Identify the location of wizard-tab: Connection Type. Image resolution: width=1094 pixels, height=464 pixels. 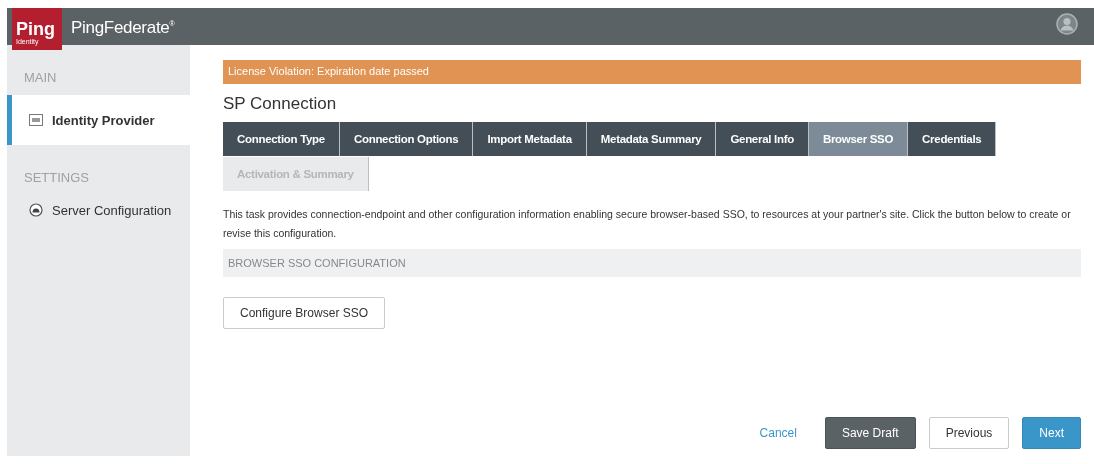
(281, 139).